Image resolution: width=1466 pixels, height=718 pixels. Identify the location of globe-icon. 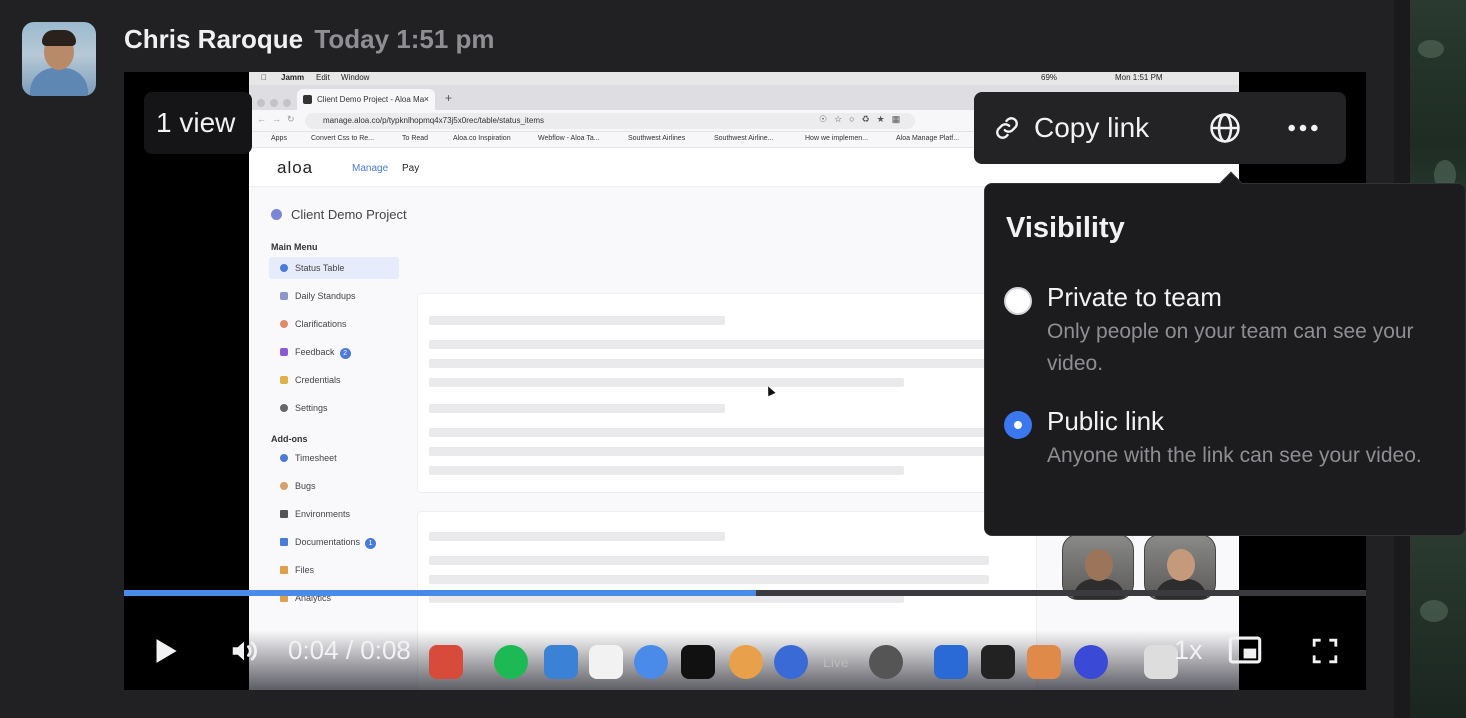
(1225, 128).